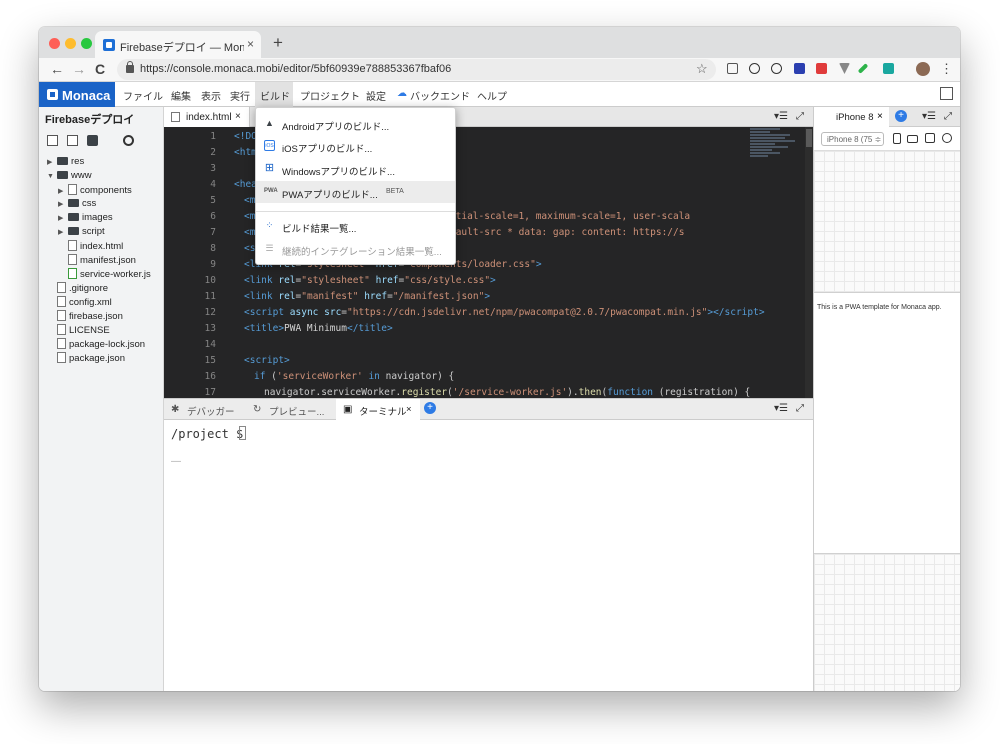  I want to click on scrollbar-thumb, so click(809, 138).